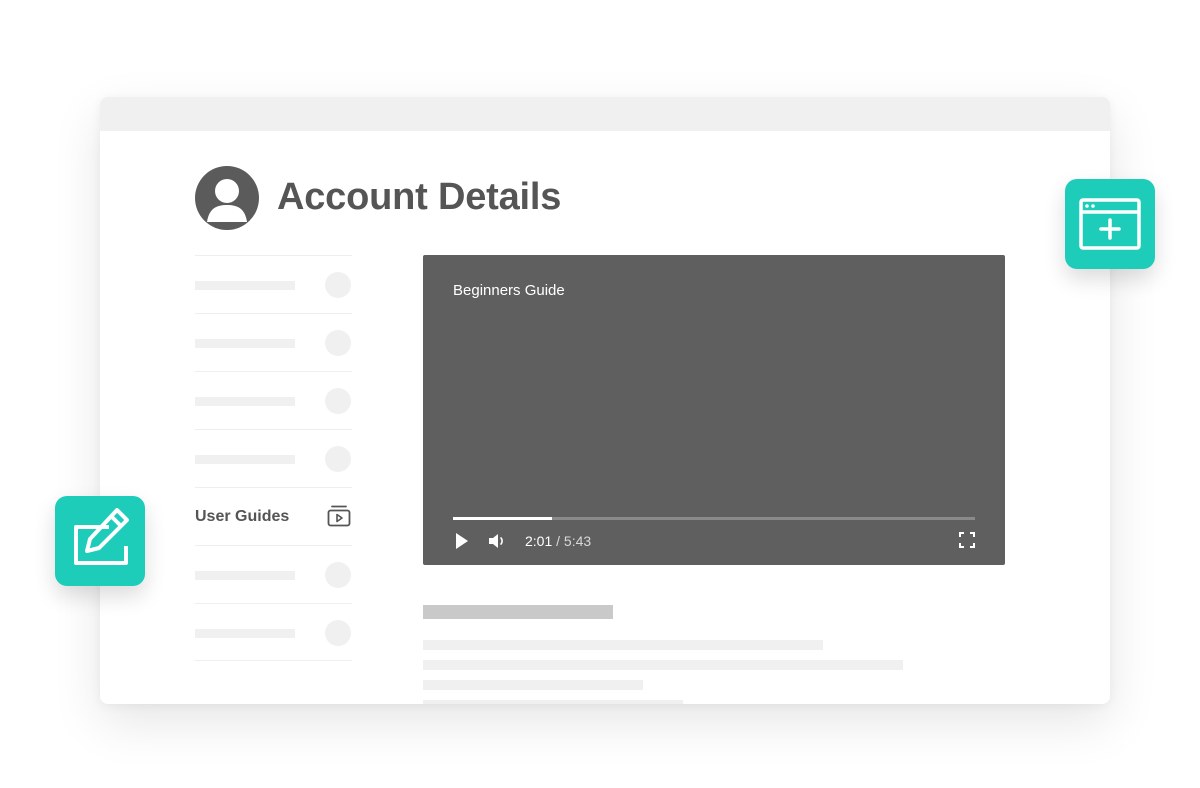  I want to click on add-window-icon, so click(1110, 224).